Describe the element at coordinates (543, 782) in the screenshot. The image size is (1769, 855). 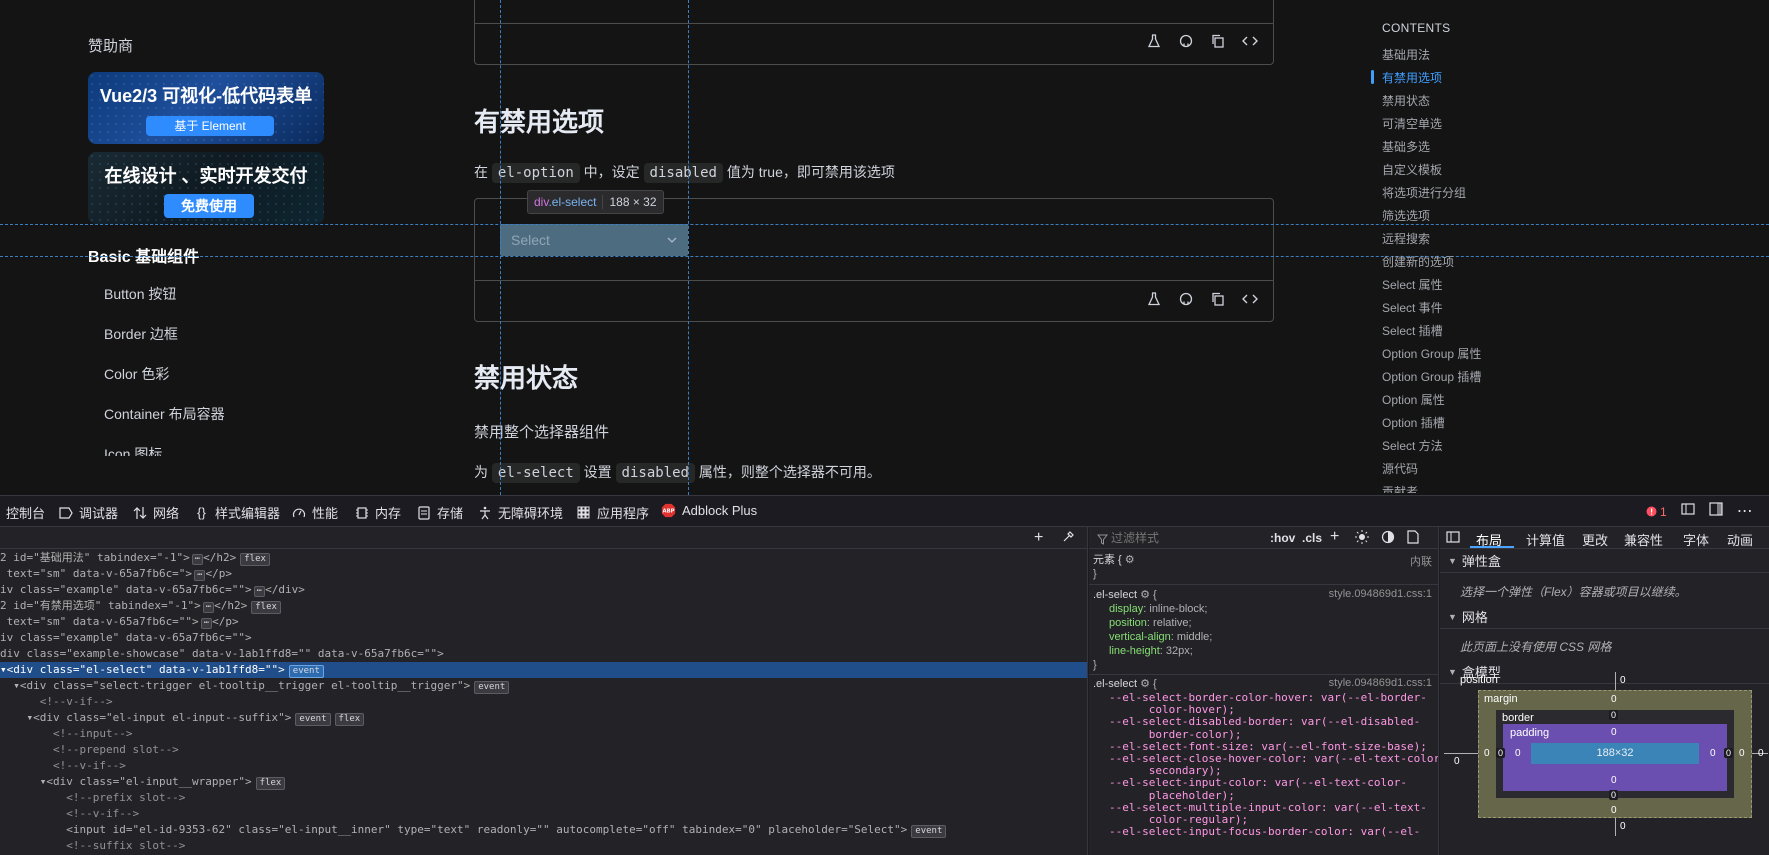
I see `markup-node: ▾<div class="el-input__wrapper"> flex` at that location.